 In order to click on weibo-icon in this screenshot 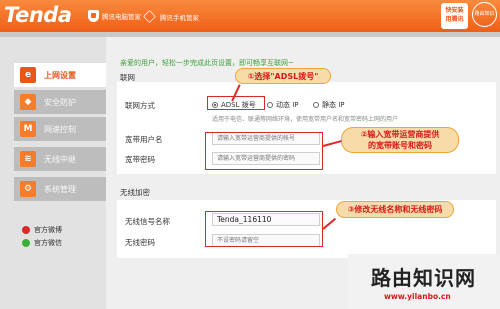, I will do `click(26, 230)`.